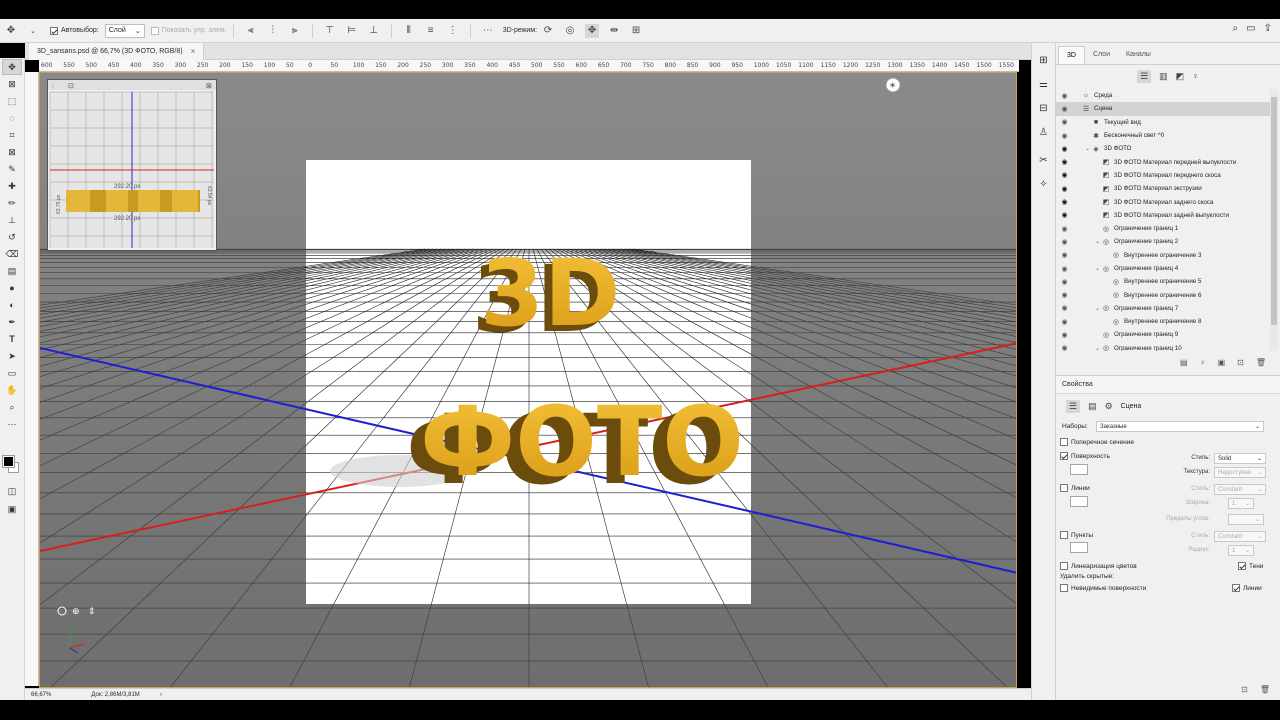 This screenshot has height=720, width=1280. What do you see at coordinates (1222, 362) in the screenshot?
I see `new-object-icon: ▣` at bounding box center [1222, 362].